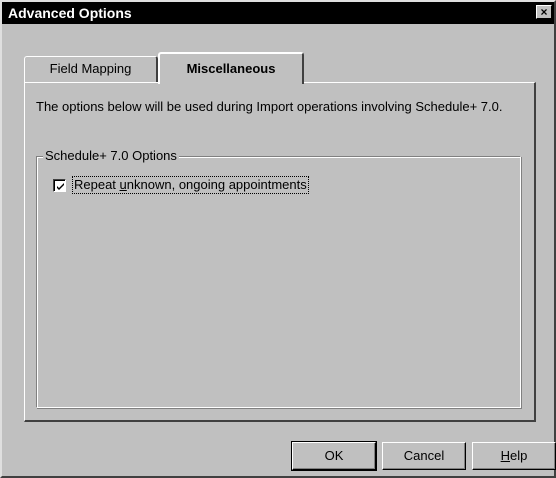 This screenshot has width=556, height=478. I want to click on label-part-1: Repeat, so click(97, 184).